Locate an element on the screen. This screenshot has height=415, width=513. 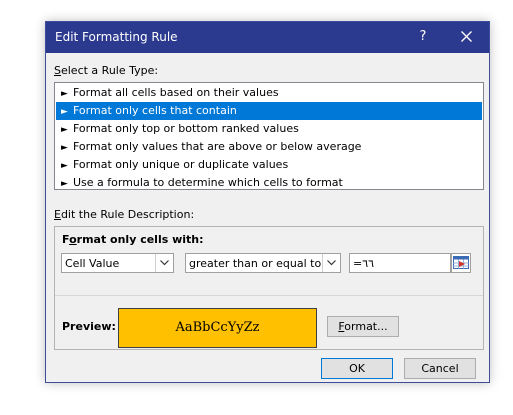
rule-type-item: ► Format all cells based on their values is located at coordinates (269, 93).